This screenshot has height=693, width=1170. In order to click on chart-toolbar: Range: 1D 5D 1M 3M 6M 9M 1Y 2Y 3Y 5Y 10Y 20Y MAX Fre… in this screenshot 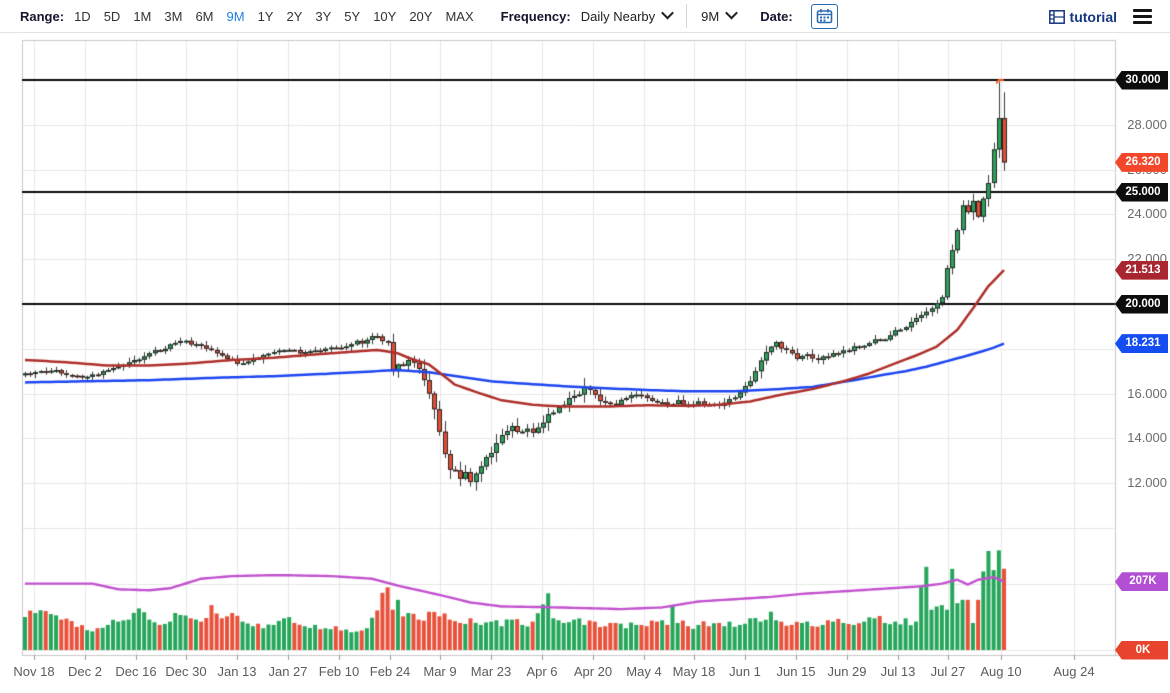, I will do `click(585, 16)`.